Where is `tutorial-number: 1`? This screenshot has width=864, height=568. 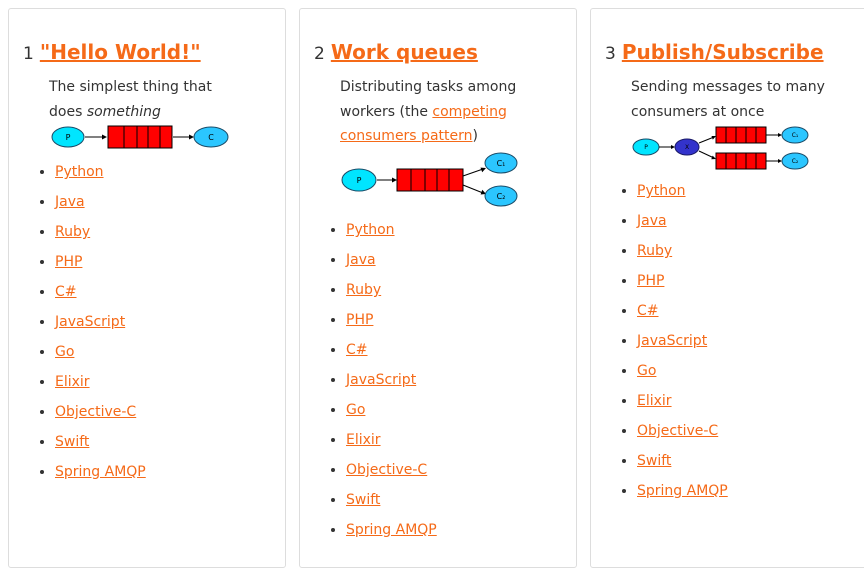
tutorial-number: 1 is located at coordinates (28, 54).